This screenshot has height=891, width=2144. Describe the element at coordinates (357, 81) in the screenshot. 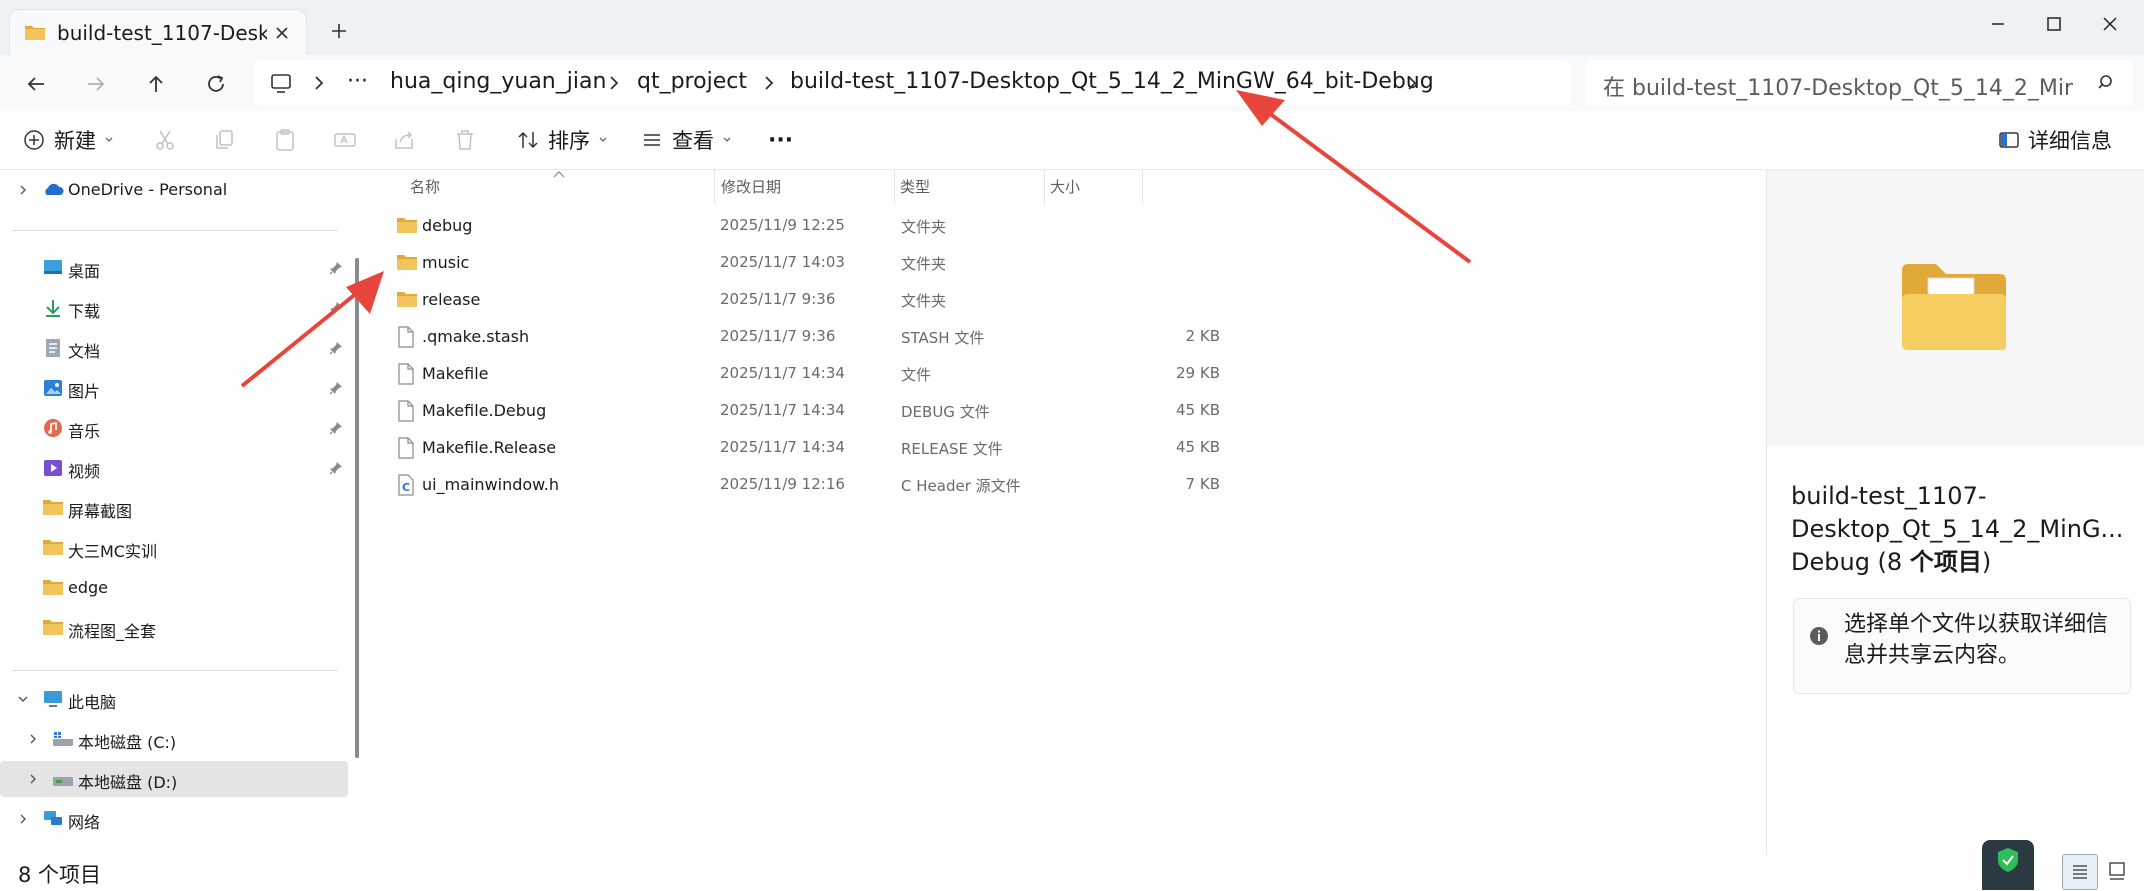

I see `breadcrumb-ellipsis: ···` at that location.